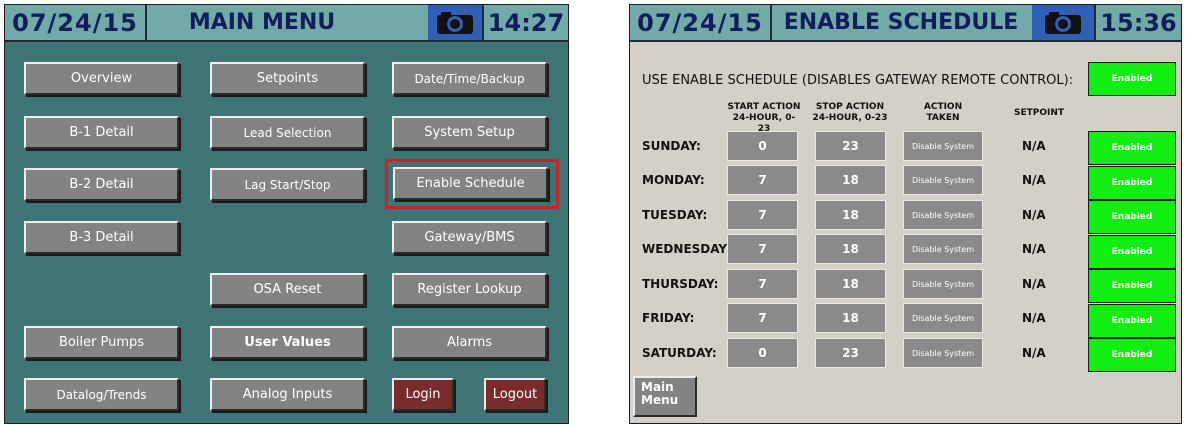  What do you see at coordinates (515, 394) in the screenshot?
I see `logout-button: Logout` at bounding box center [515, 394].